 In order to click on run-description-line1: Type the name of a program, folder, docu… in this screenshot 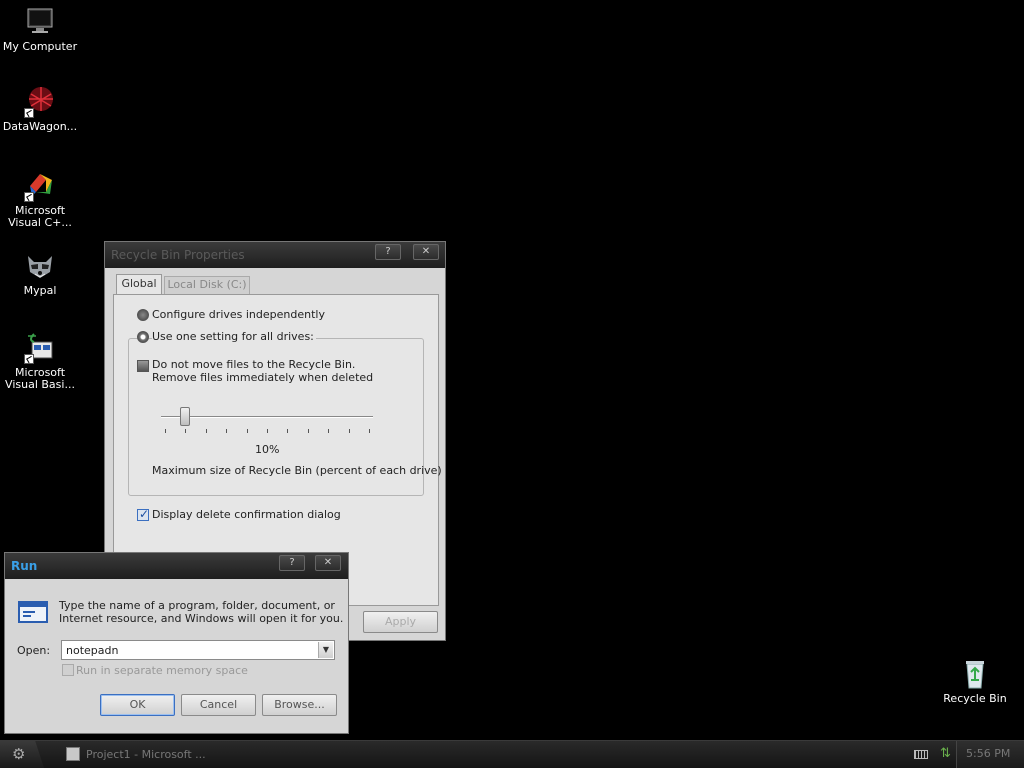, I will do `click(197, 605)`.